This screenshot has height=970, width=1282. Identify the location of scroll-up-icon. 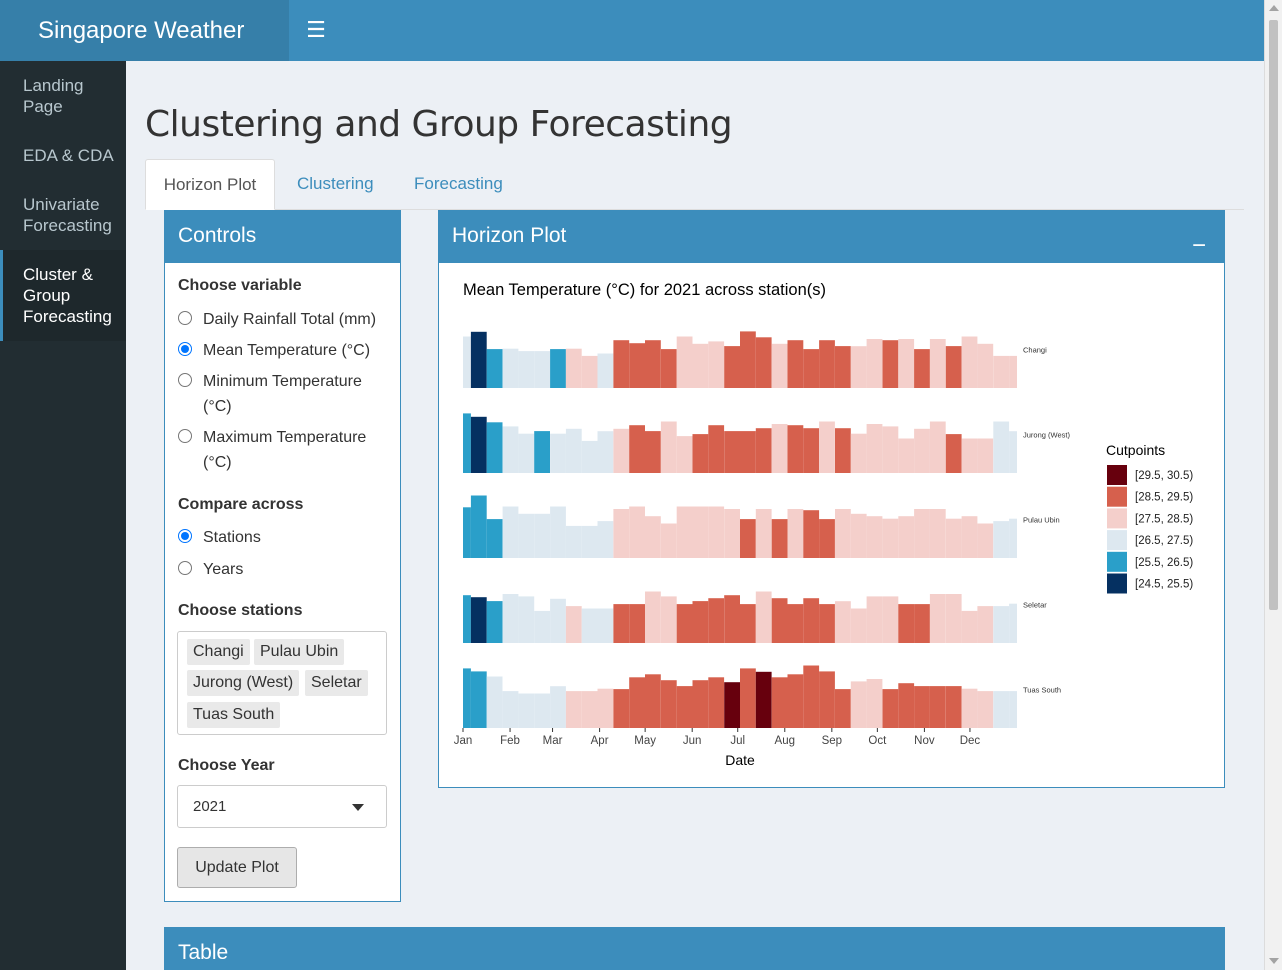
(1274, 8).